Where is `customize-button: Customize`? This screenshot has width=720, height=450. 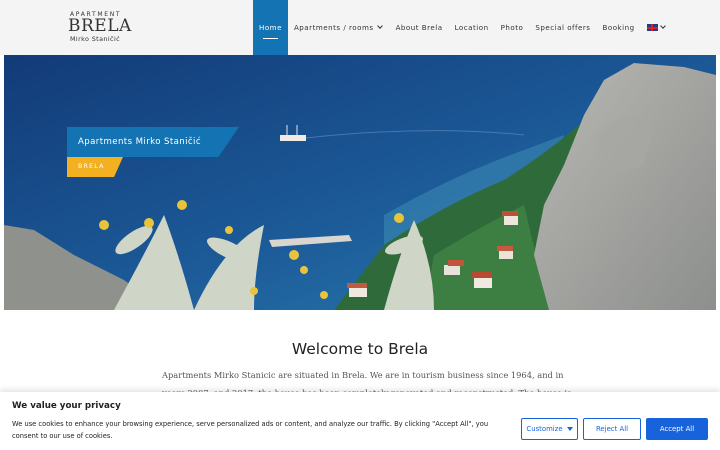 customize-button: Customize is located at coordinates (549, 429).